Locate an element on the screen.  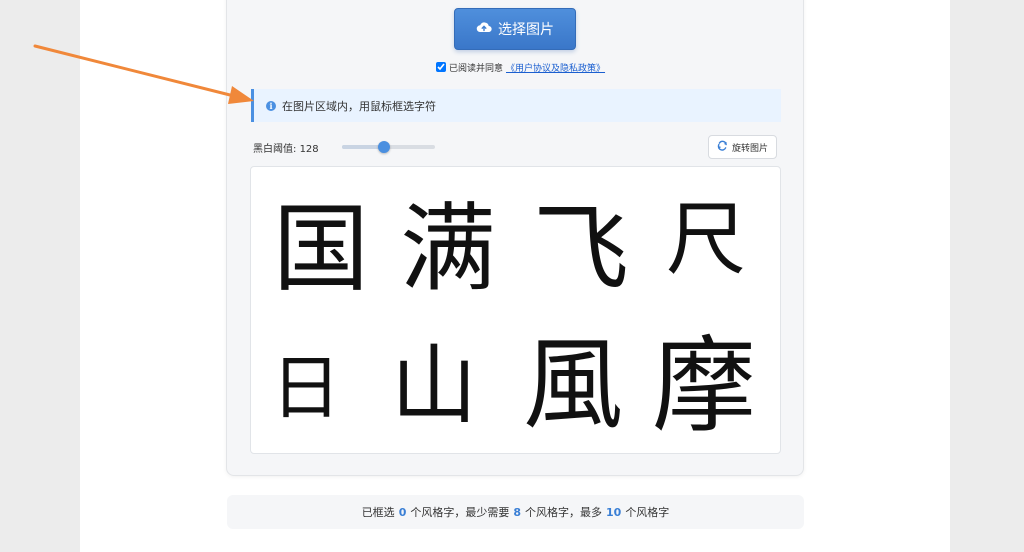
agree-text: 已阅读并同意 is located at coordinates (476, 68).